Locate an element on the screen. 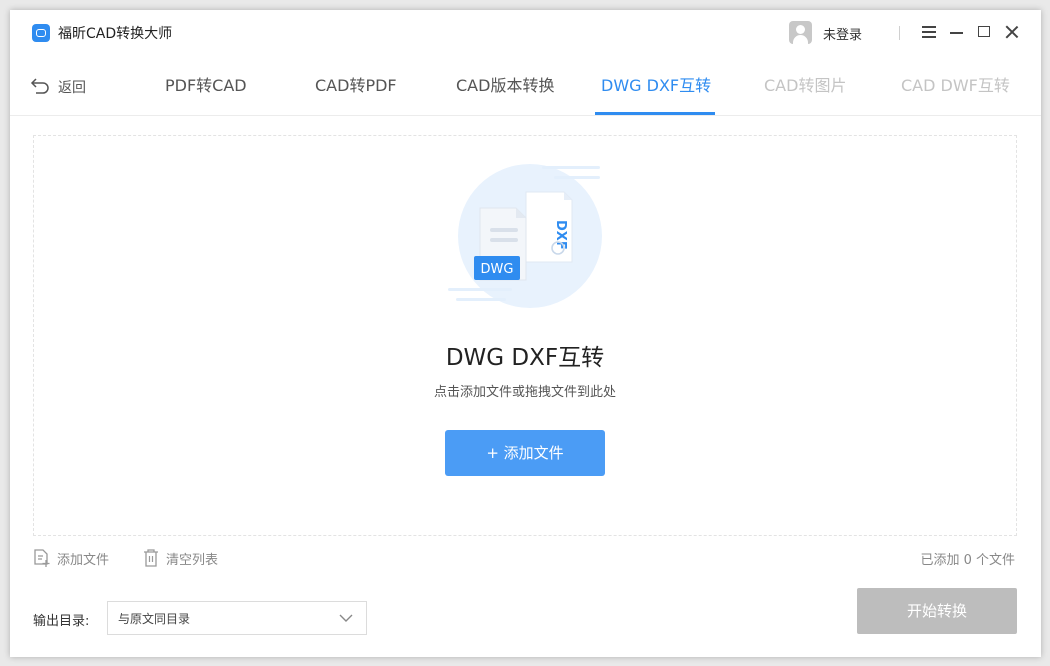 The width and height of the screenshot is (1050, 666). output-dir-label: 输出目录: is located at coordinates (61, 621).